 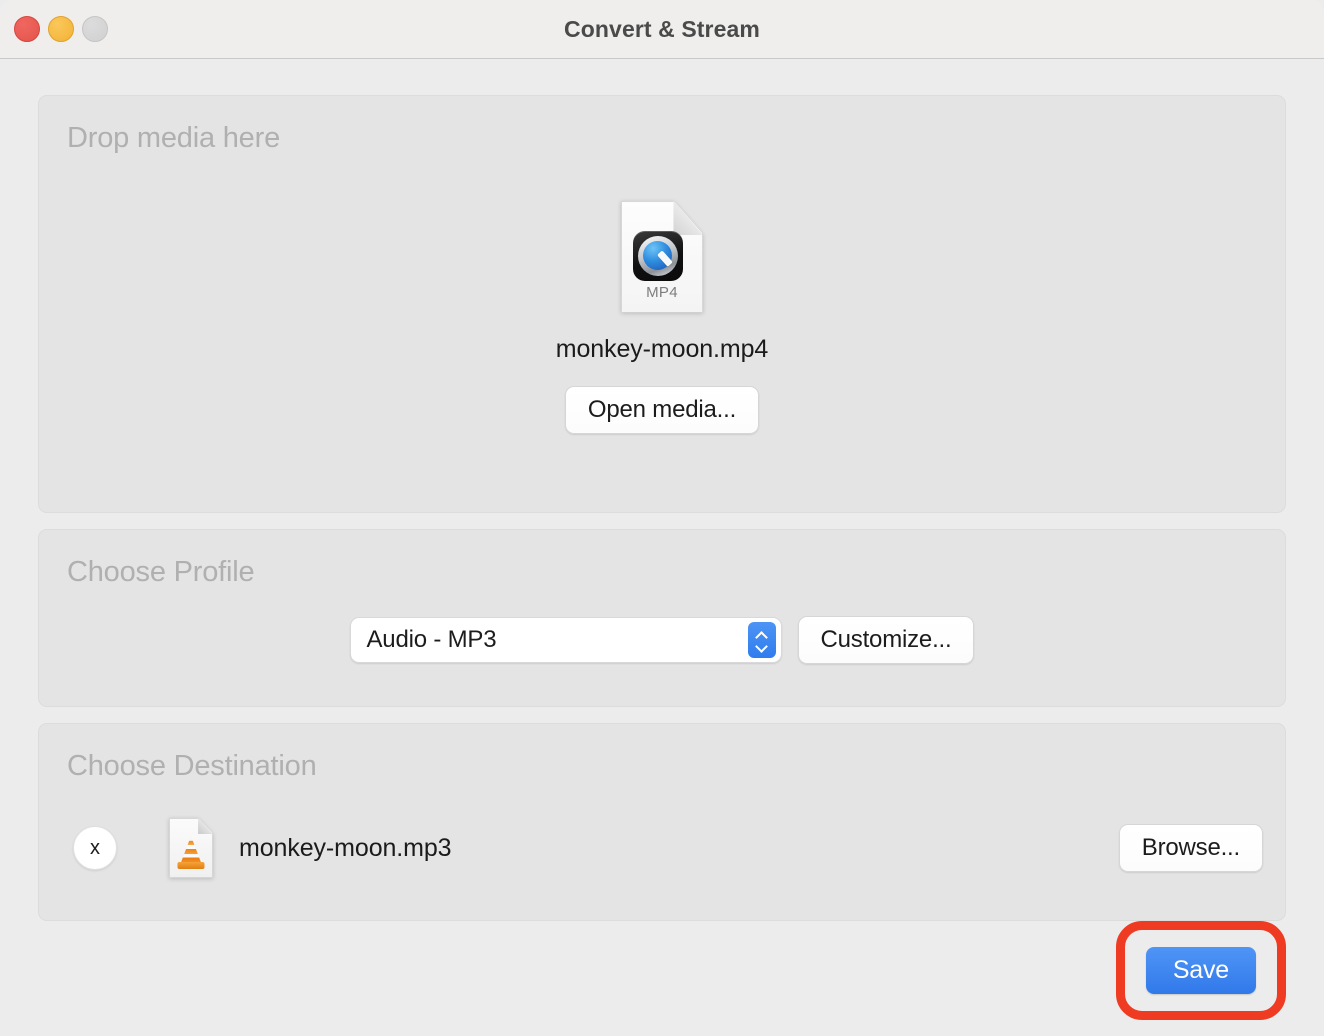 I want to click on minimize-window-button, so click(x=61, y=29).